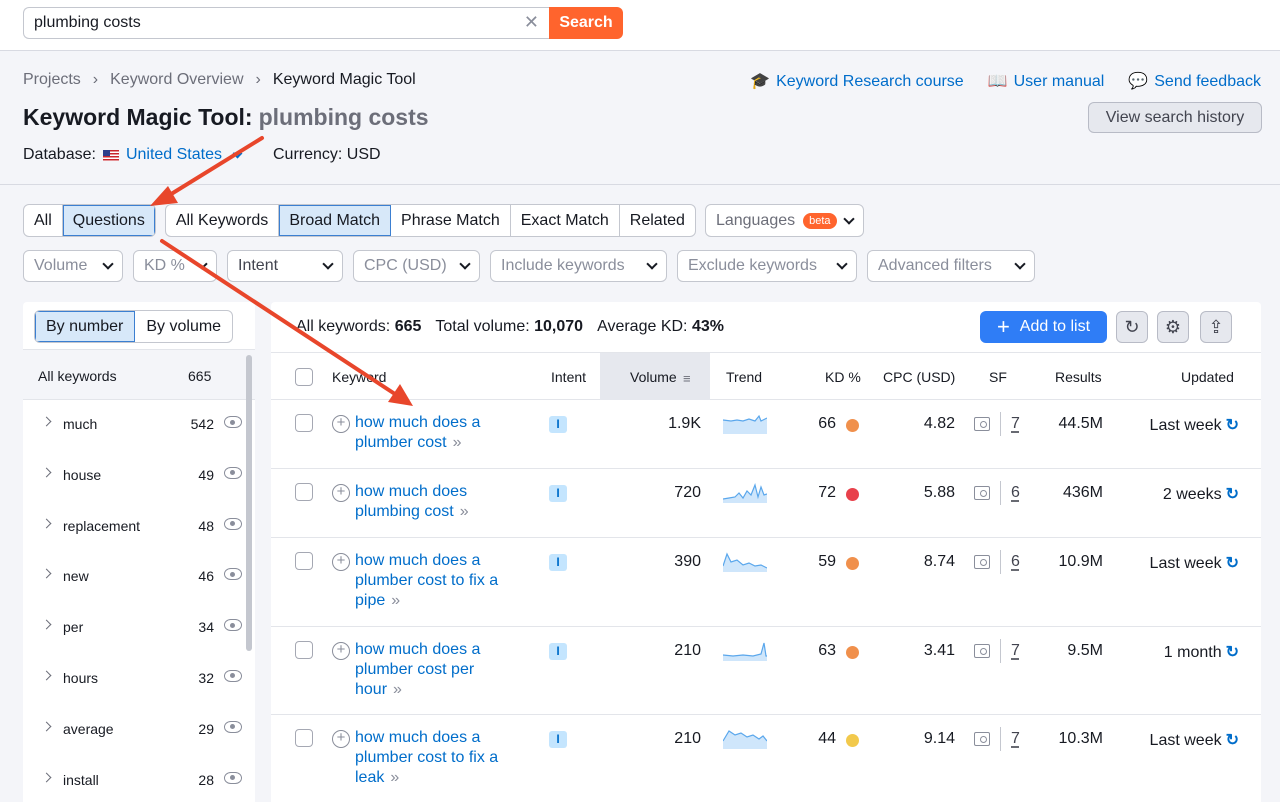 The image size is (1280, 802). Describe the element at coordinates (442, 433) in the screenshot. I see `keyword-link: how much does a plumber cost»` at that location.